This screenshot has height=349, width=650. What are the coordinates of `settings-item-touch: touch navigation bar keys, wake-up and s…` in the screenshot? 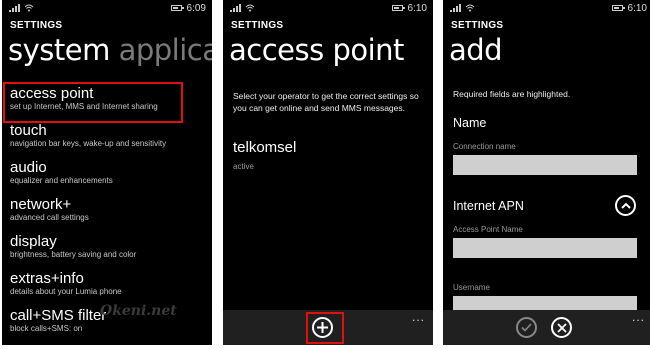 It's located at (108, 137).